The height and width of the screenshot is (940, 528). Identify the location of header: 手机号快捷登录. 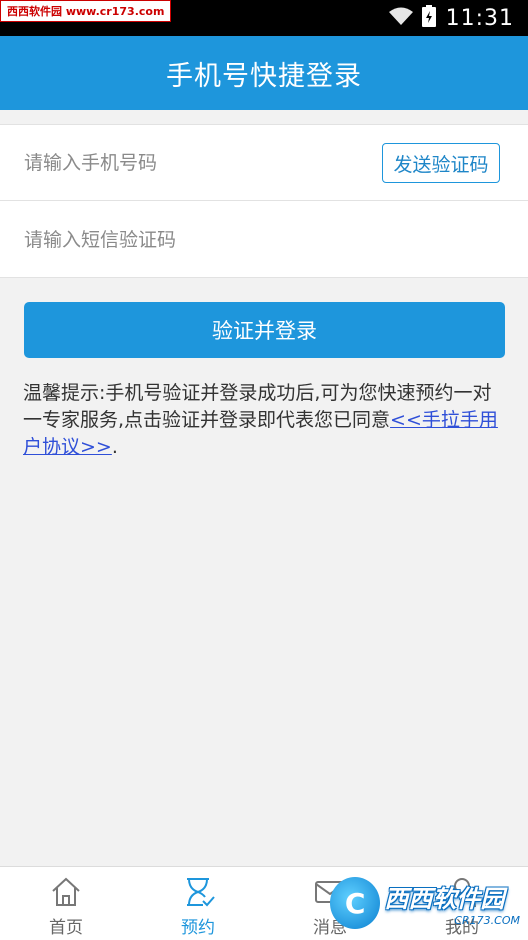
(264, 73).